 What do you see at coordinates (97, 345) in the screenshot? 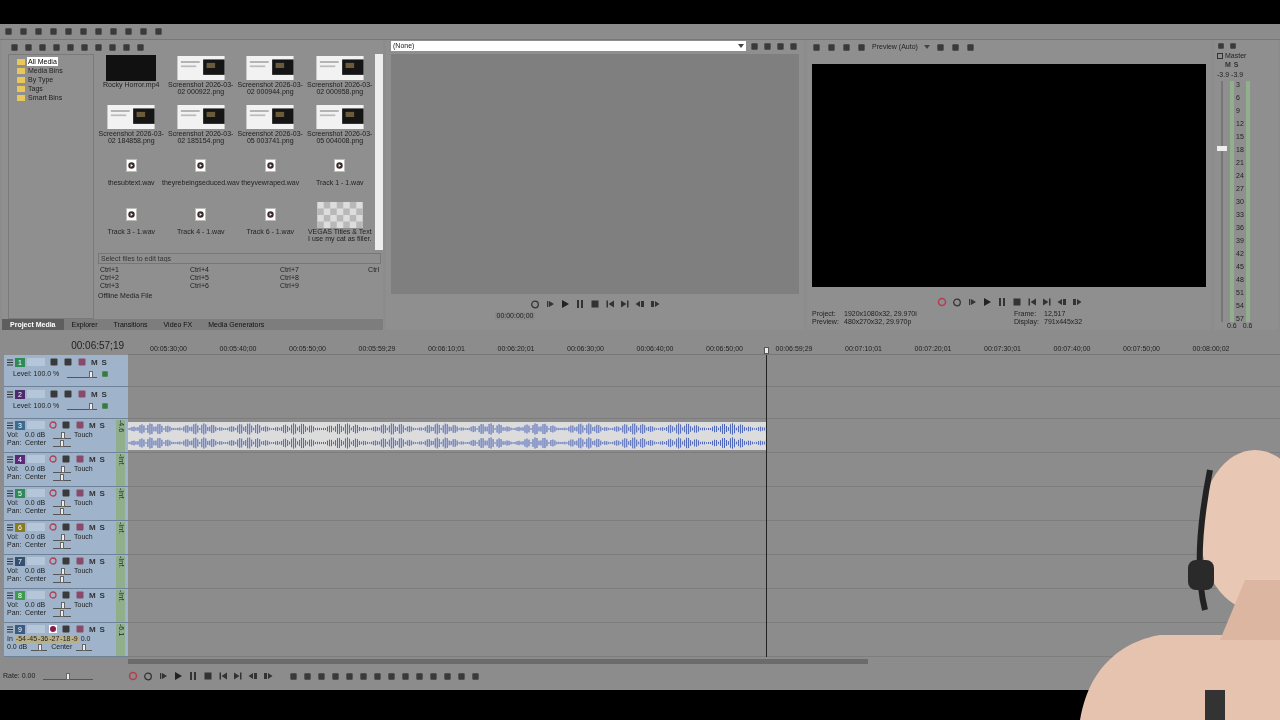
I see `timecode: 00:06:57;19` at bounding box center [97, 345].